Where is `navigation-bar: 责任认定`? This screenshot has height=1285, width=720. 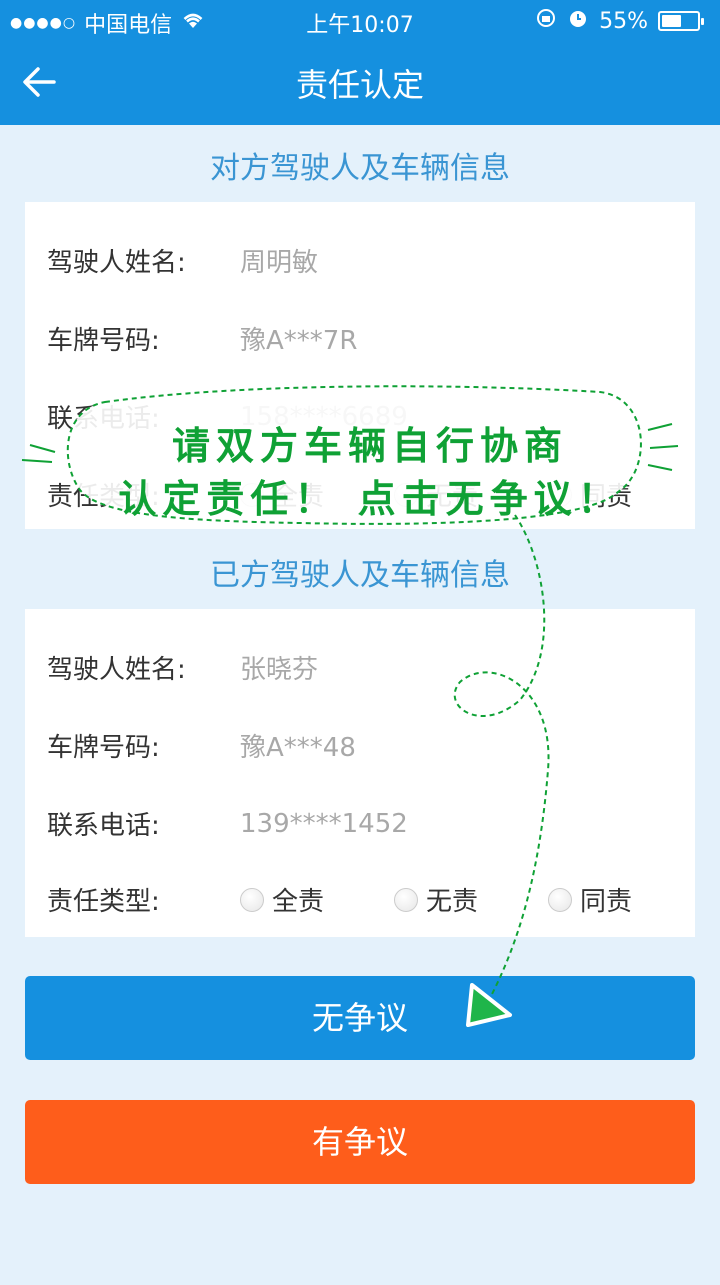
navigation-bar: 责任认定 is located at coordinates (360, 82).